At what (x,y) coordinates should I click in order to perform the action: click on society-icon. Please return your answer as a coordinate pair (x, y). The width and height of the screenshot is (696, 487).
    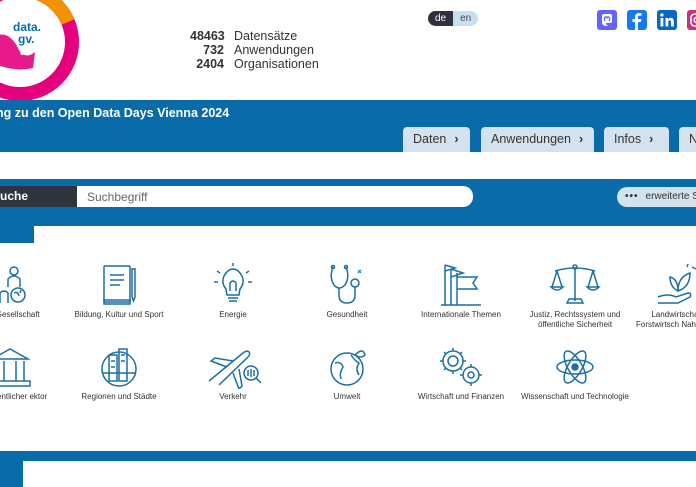
    Looking at the image, I should click on (13, 284).